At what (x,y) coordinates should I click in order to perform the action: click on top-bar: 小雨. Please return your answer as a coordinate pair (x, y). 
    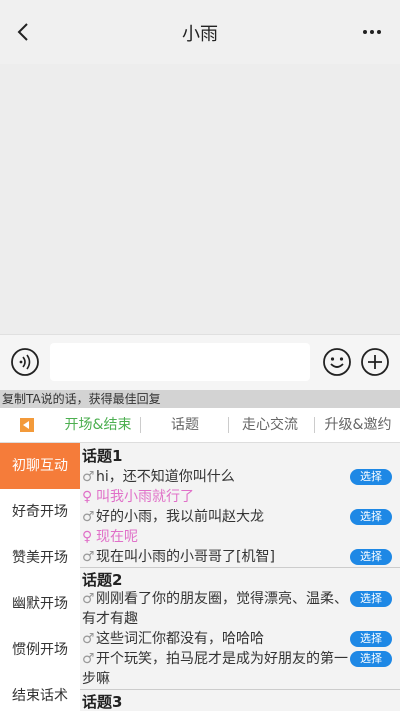
    Looking at the image, I should click on (200, 32).